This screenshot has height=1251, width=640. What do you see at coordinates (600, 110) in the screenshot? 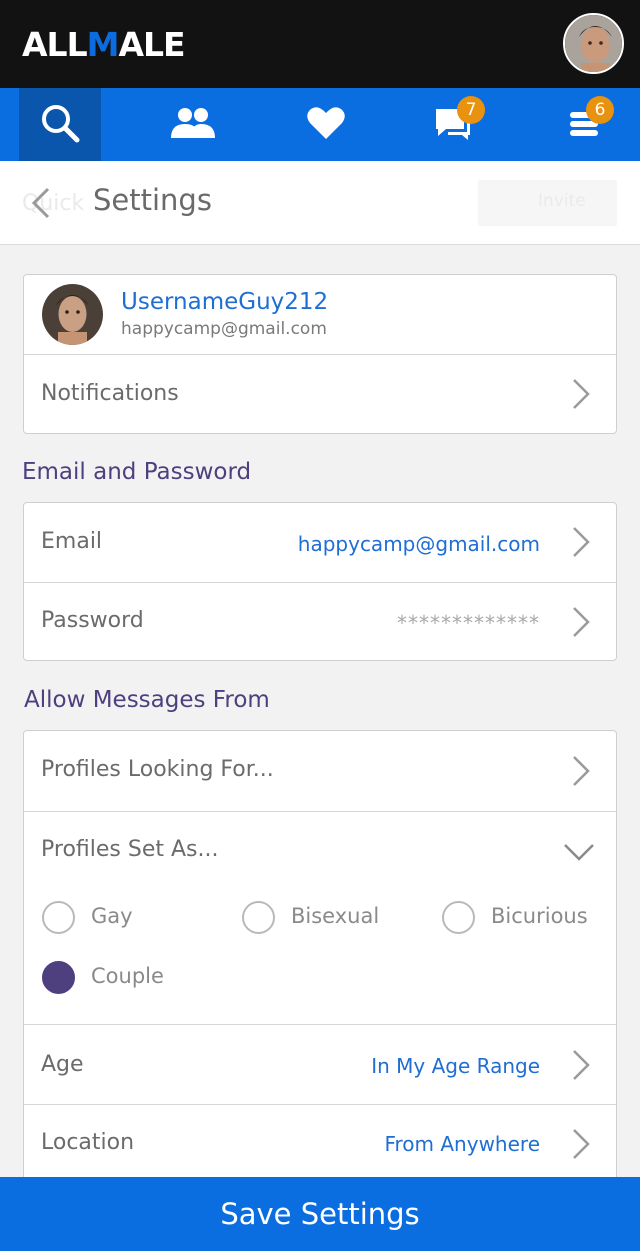
I see `menu-badge: 6` at bounding box center [600, 110].